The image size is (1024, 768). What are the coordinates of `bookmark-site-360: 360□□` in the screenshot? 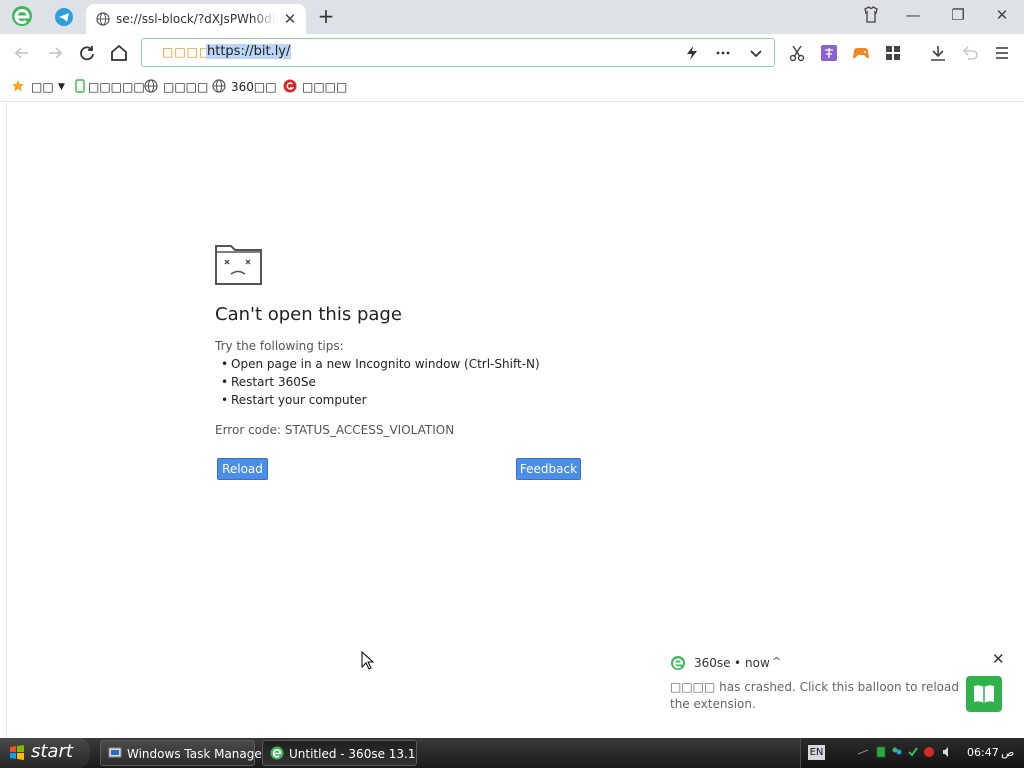 It's located at (254, 87).